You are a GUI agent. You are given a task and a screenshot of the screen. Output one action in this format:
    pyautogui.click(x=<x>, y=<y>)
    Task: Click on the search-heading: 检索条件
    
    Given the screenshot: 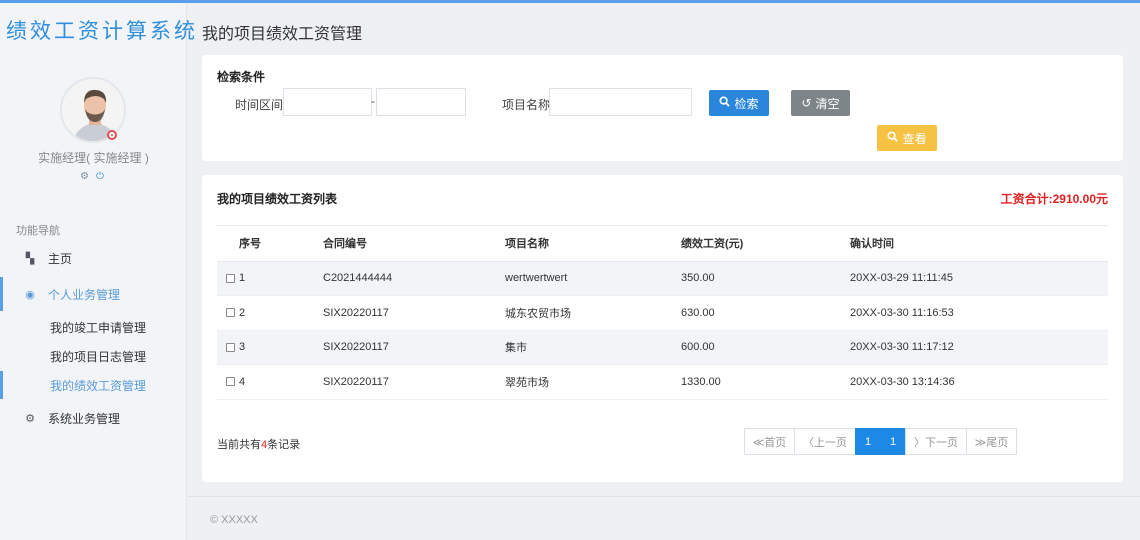 What is the action you would take?
    pyautogui.click(x=241, y=77)
    